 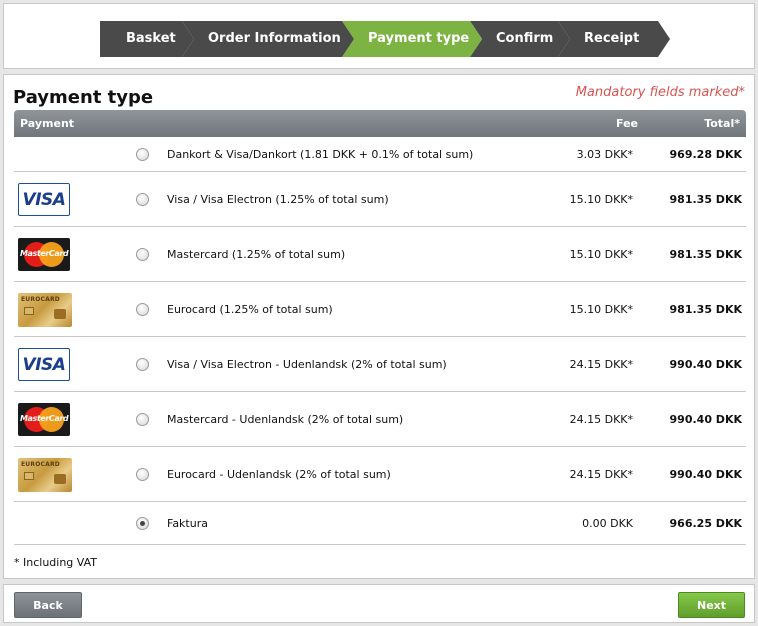 I want to click on step-label: Receipt, so click(x=612, y=38).